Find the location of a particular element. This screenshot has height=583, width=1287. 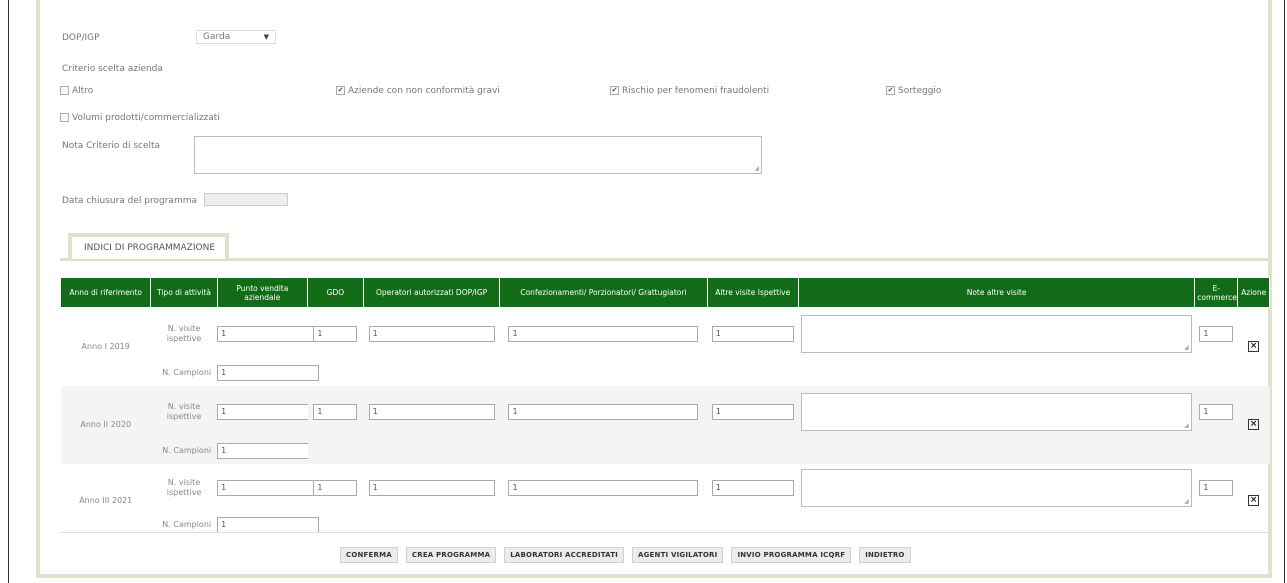

col-header-ecommerce: E-commerce is located at coordinates (1216, 292).